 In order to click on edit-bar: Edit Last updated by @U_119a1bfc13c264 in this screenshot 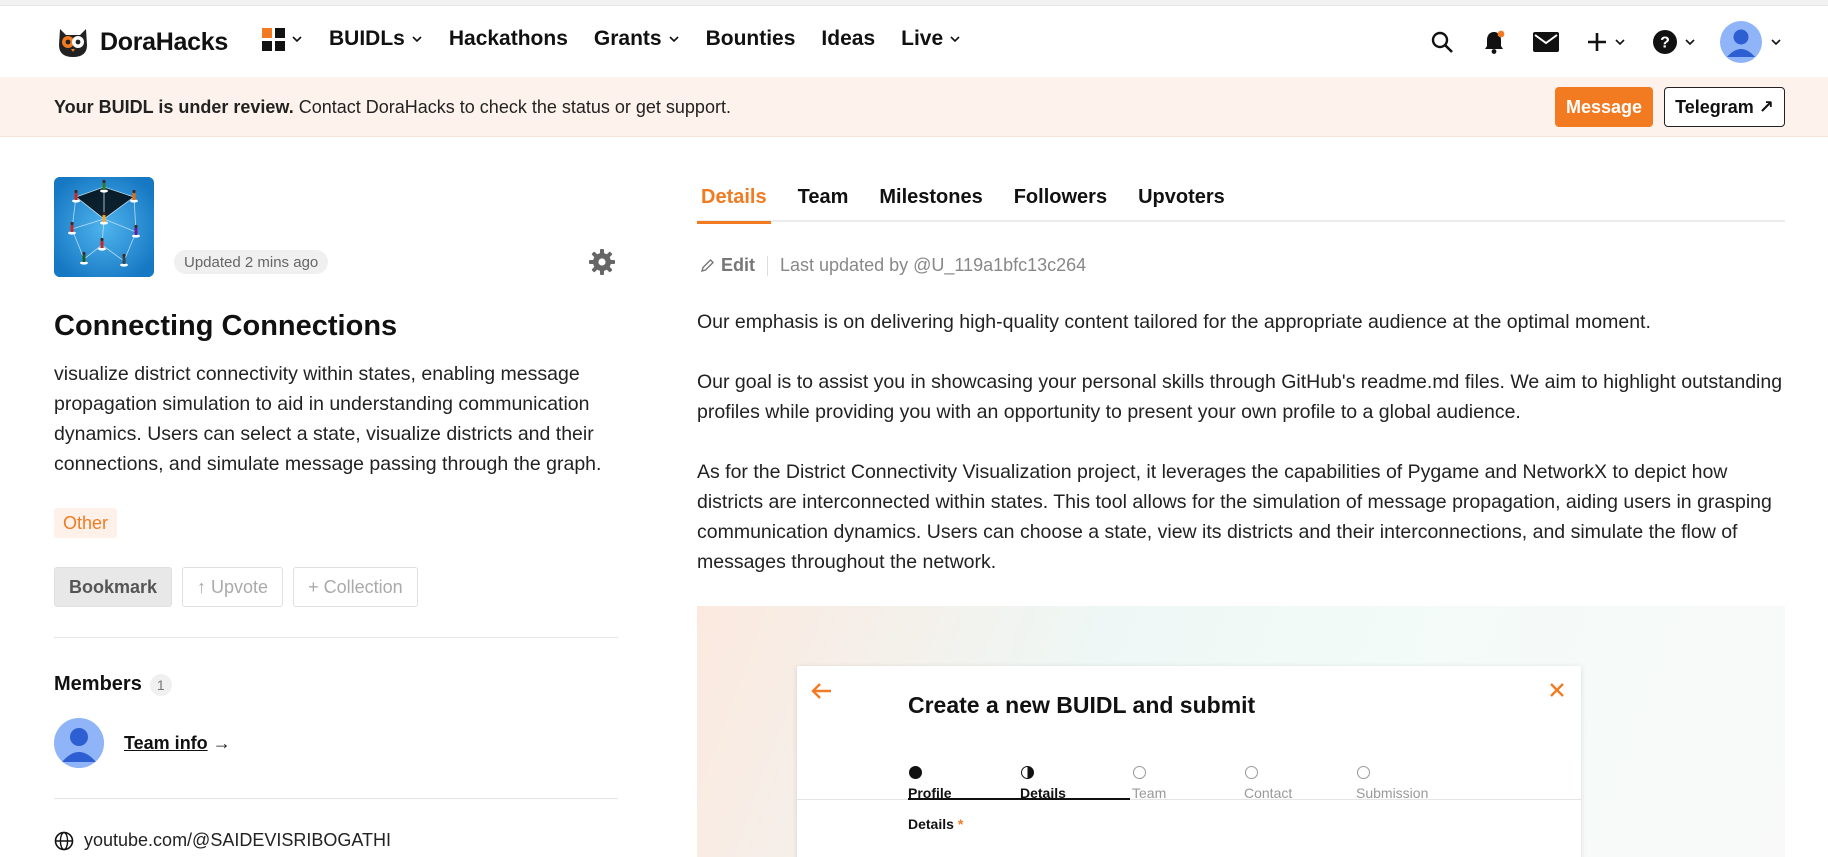, I will do `click(893, 265)`.